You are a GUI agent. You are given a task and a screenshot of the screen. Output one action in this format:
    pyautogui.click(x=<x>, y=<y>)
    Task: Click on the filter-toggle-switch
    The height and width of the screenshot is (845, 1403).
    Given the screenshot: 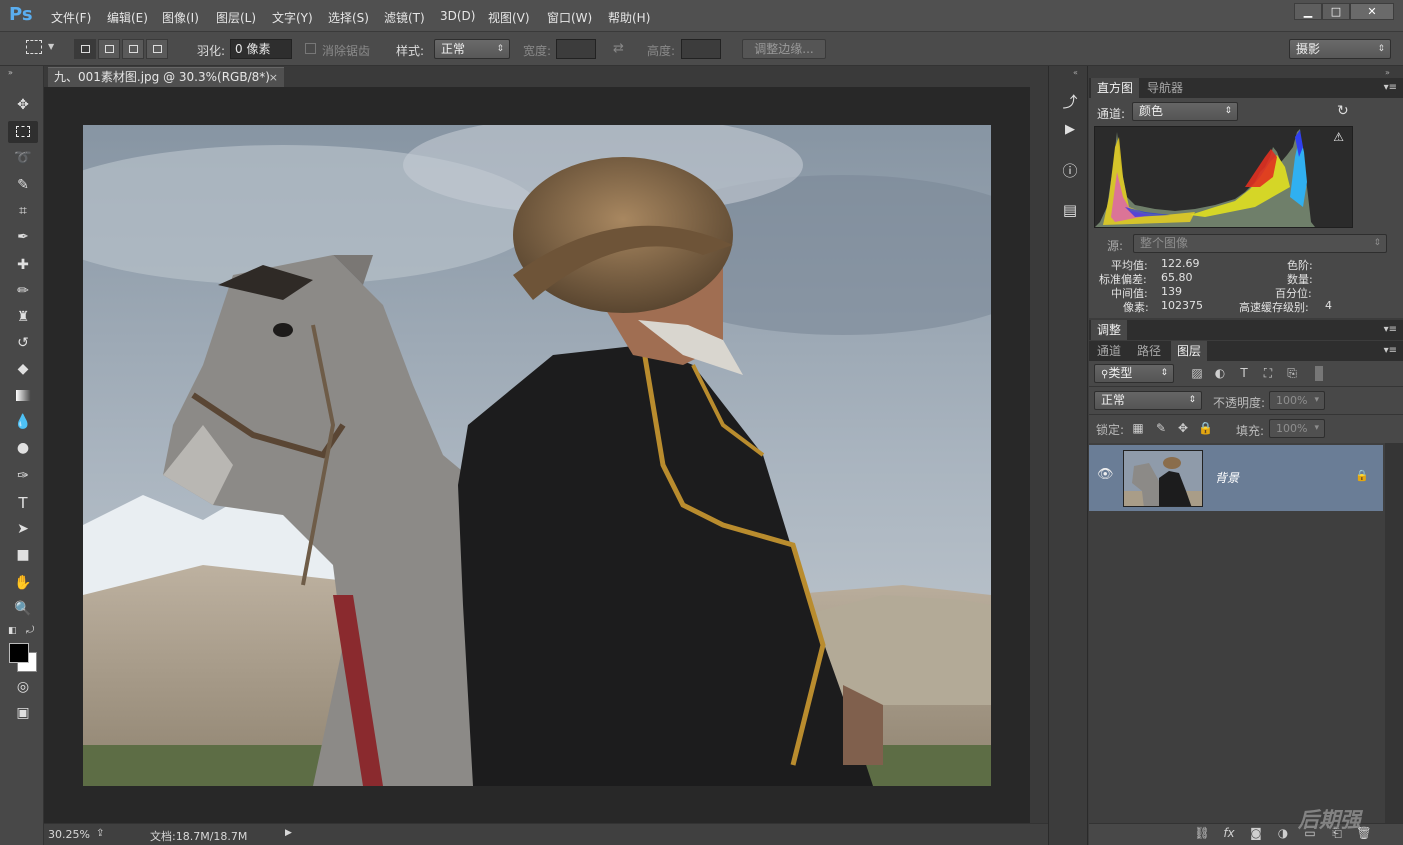 What is the action you would take?
    pyautogui.click(x=1319, y=373)
    